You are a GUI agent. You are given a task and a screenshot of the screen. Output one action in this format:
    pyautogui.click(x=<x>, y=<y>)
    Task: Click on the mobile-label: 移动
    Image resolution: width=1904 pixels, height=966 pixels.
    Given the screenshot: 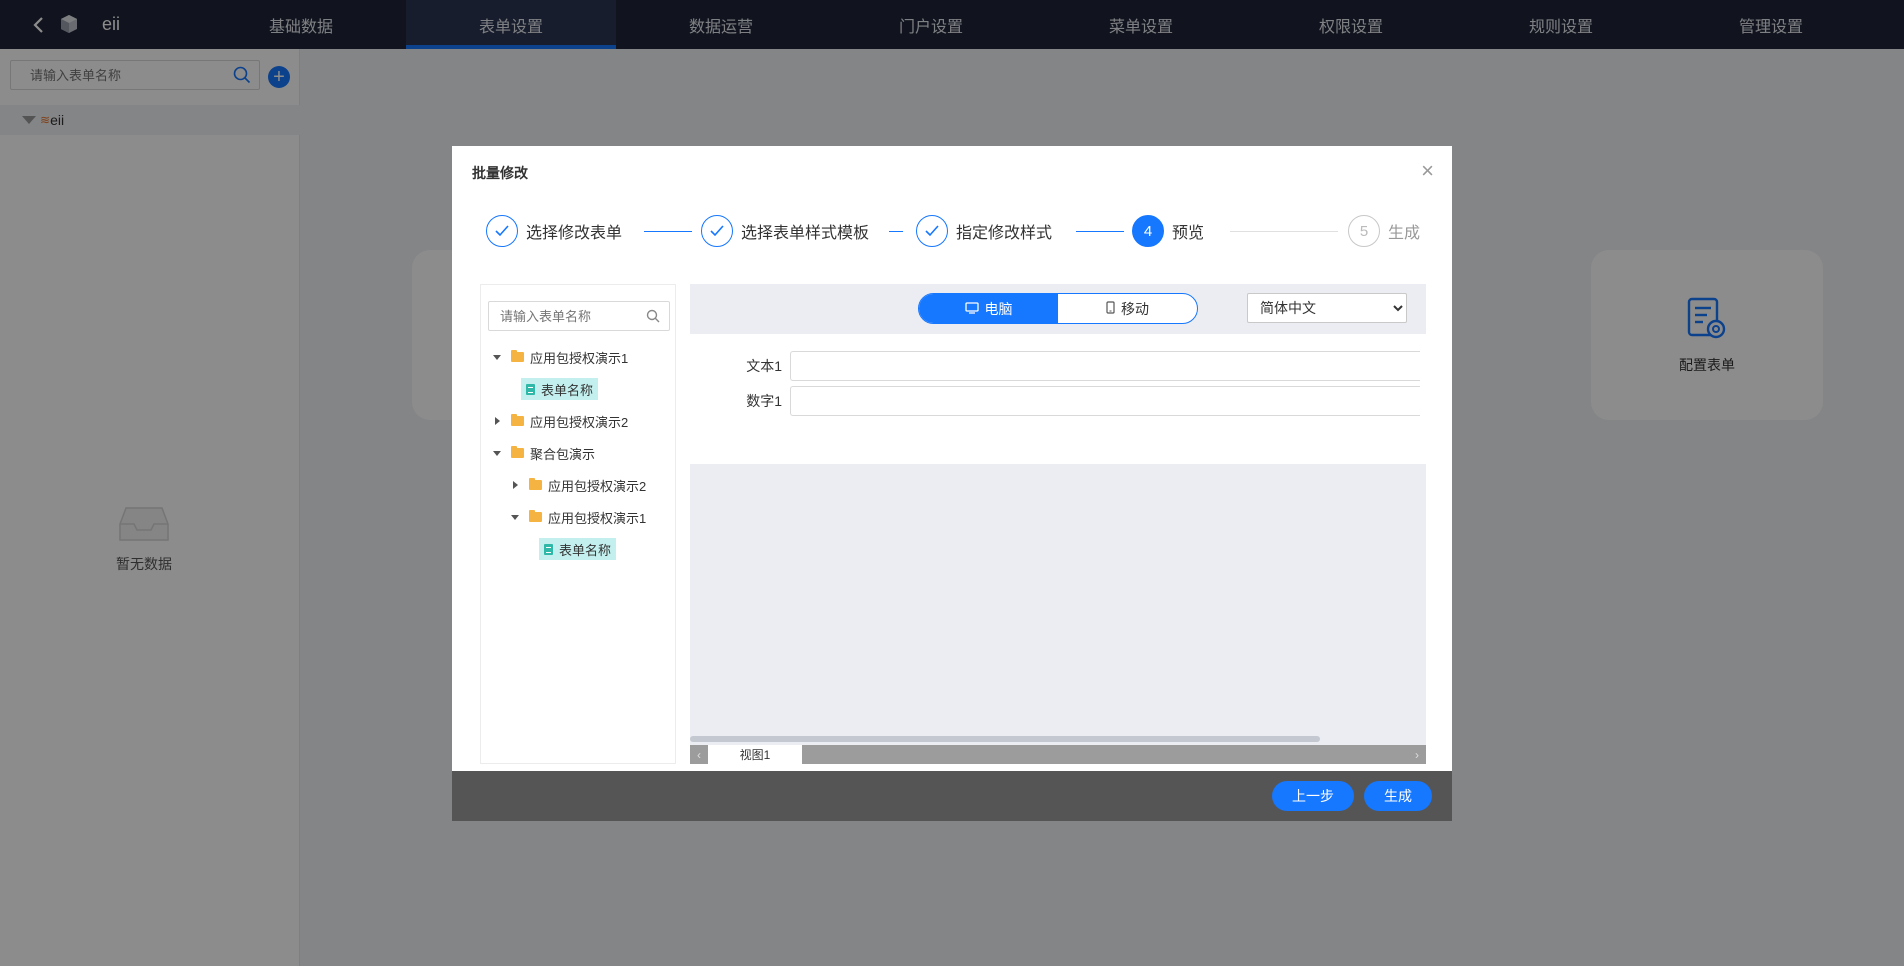 What is the action you would take?
    pyautogui.click(x=1135, y=308)
    